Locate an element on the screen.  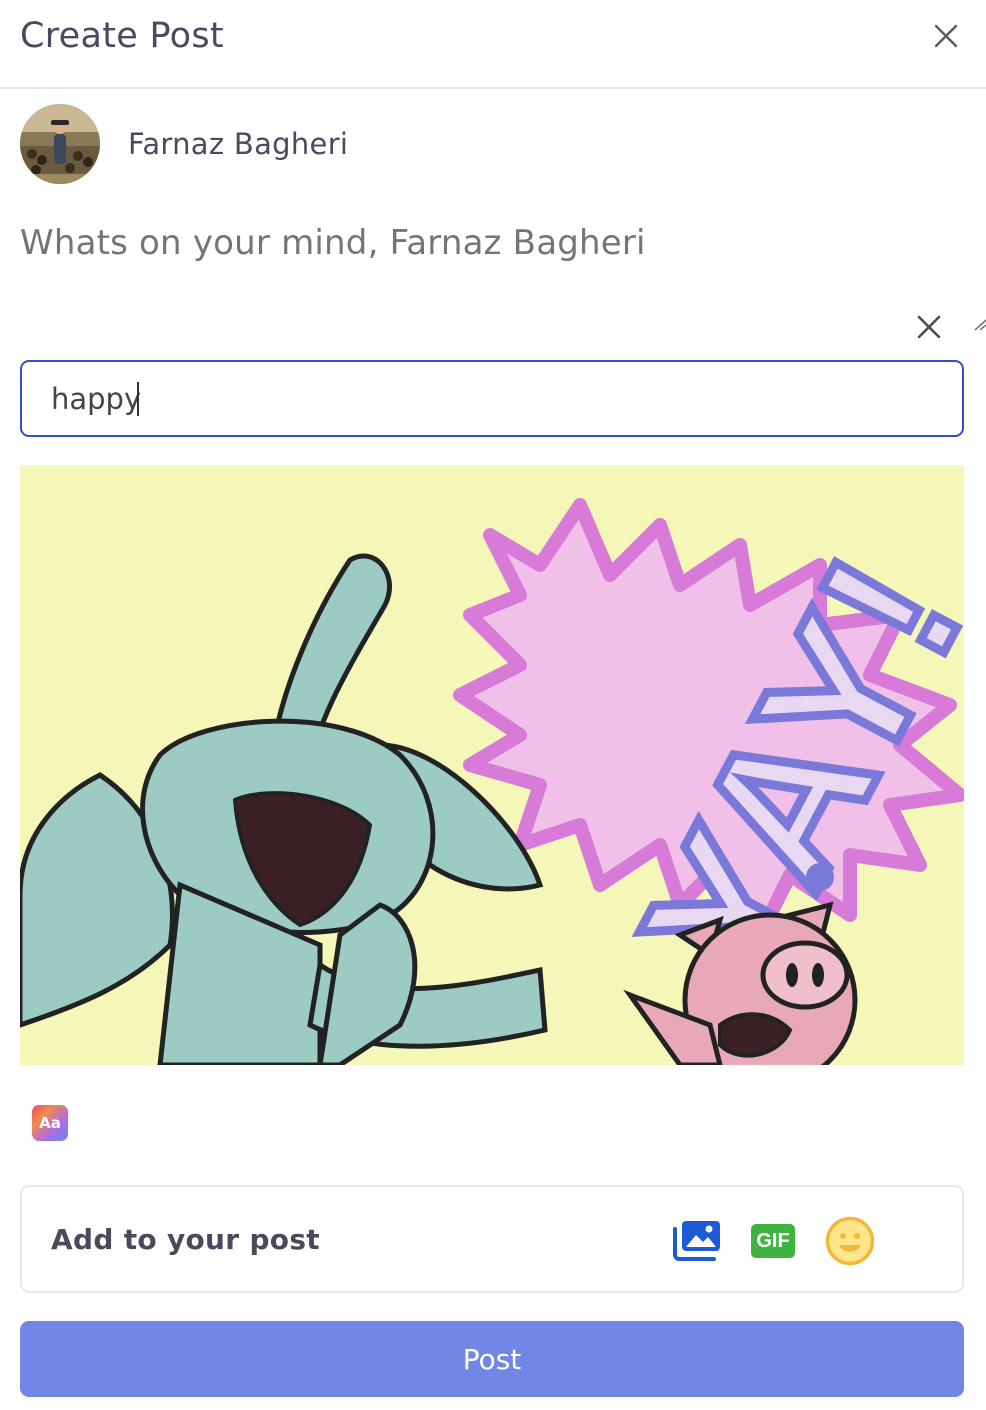
post-author: Farnaz Bagheri is located at coordinates (184, 144).